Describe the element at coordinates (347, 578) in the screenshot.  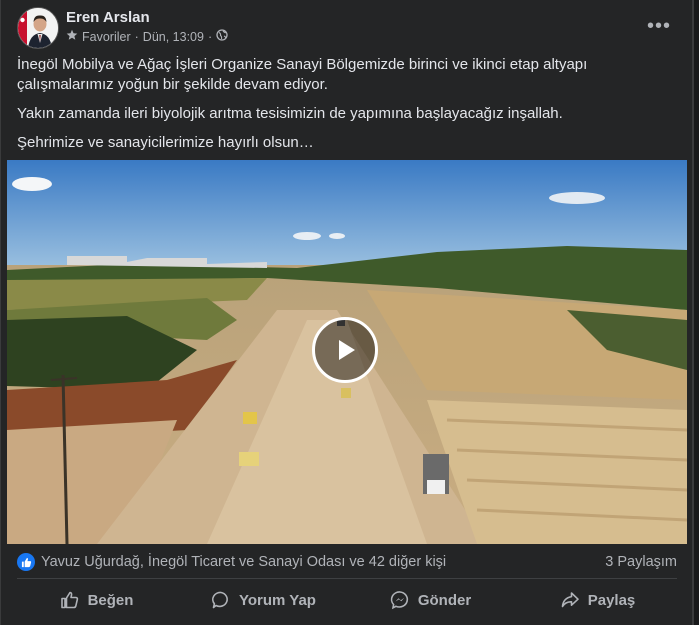
I see `divider` at that location.